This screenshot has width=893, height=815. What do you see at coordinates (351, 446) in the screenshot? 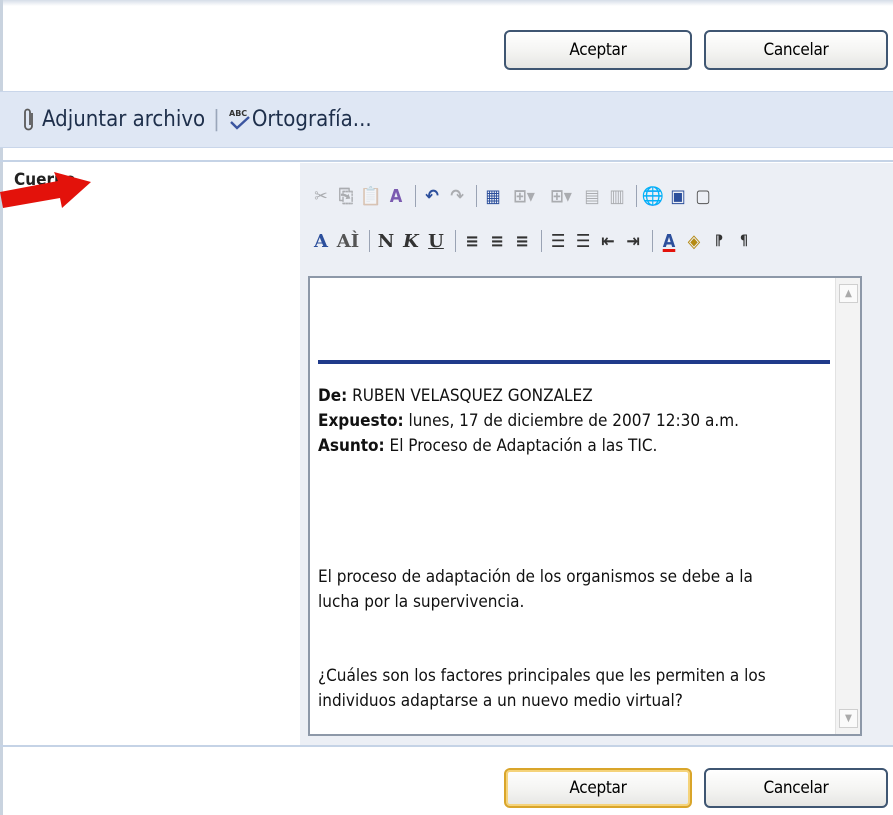
I see `subject-label: Asunto:` at bounding box center [351, 446].